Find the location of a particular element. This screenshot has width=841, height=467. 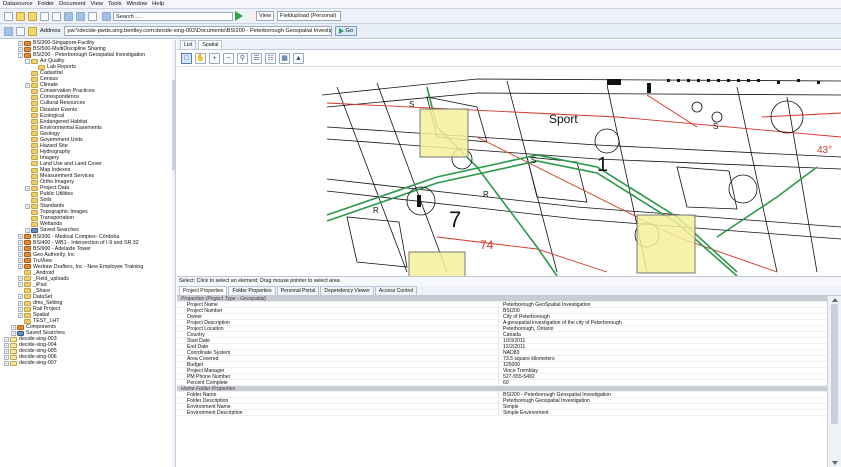

property-value: Simple is located at coordinates (663, 406).